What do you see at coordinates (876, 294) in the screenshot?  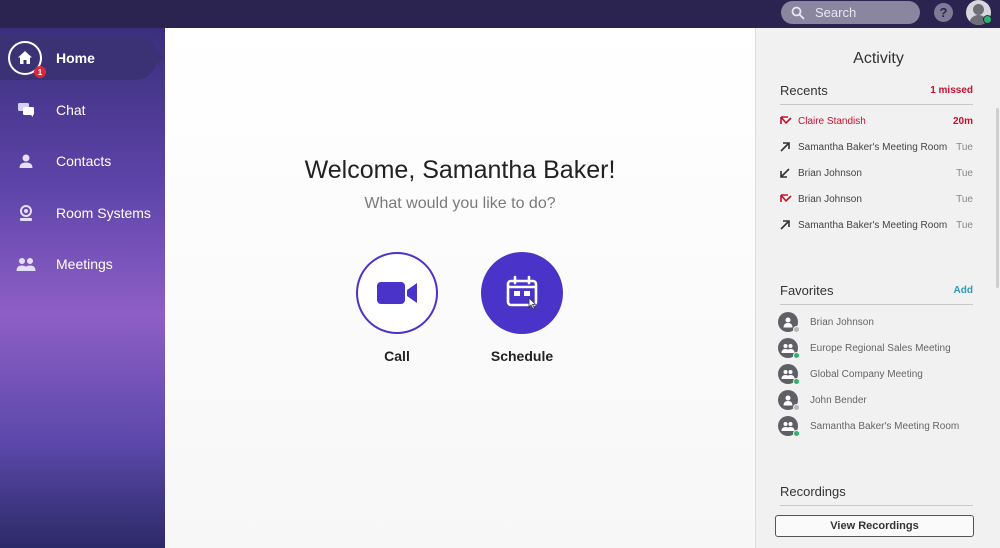 I see `favorites-header: Favorites Add` at bounding box center [876, 294].